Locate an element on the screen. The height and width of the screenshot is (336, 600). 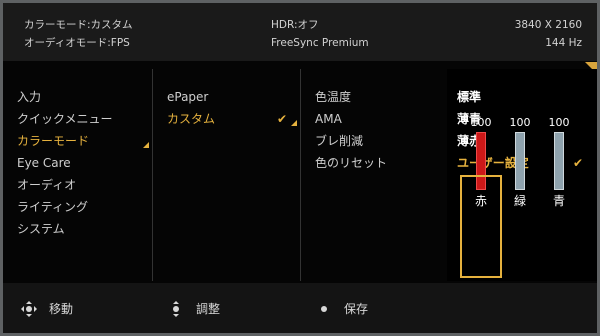
slider-blue-track is located at coordinates (559, 161).